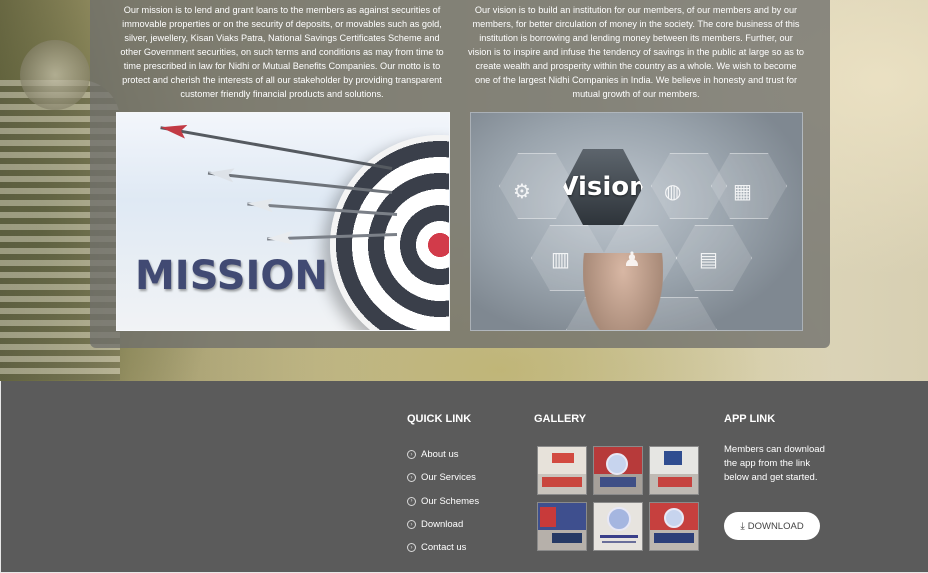  I want to click on vision-hexagon: Vision, so click(603, 187).